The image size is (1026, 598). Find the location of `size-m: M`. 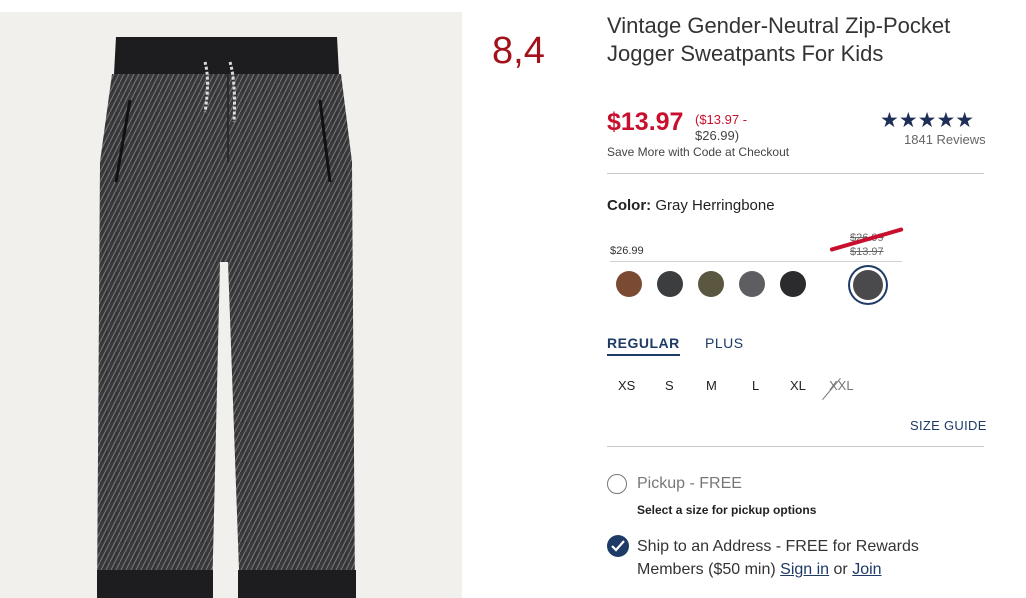

size-m: M is located at coordinates (711, 385).